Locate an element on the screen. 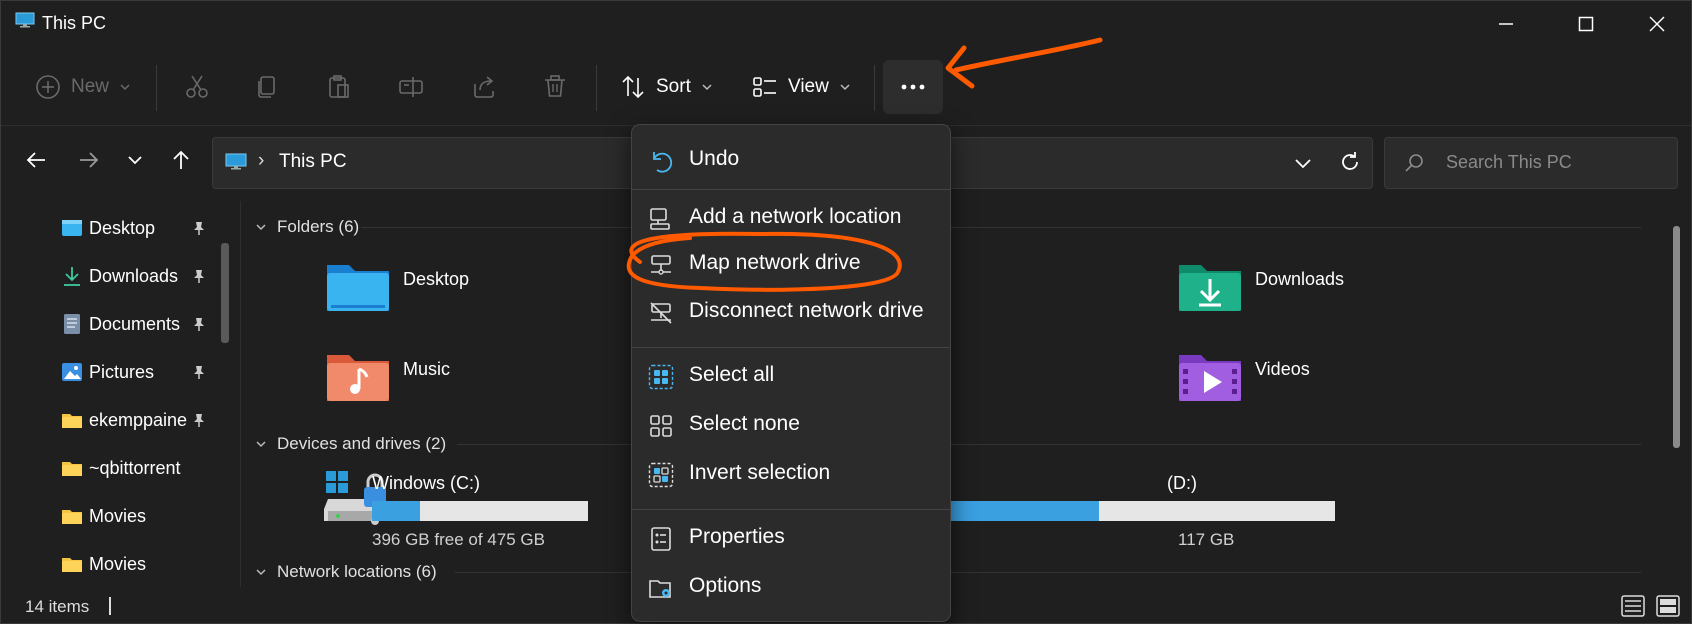 The width and height of the screenshot is (1692, 624). menu-item-label: Properties is located at coordinates (737, 536).